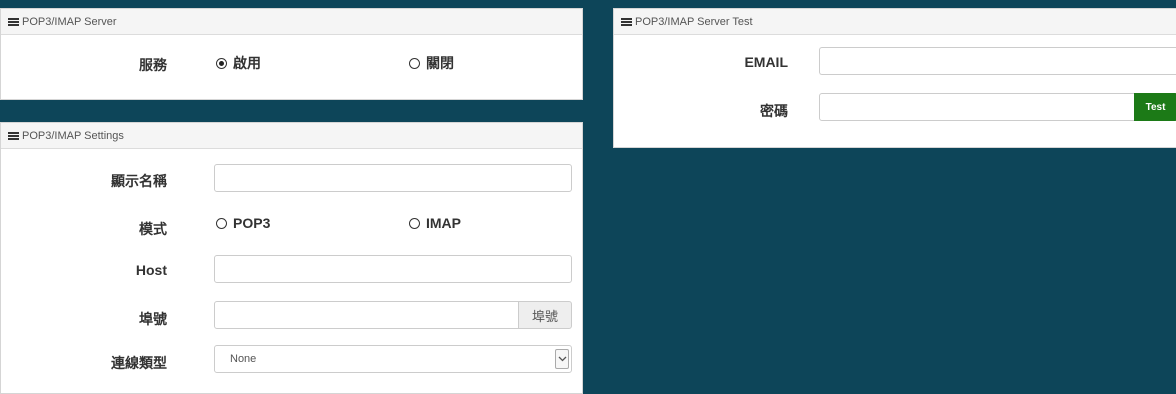 The width and height of the screenshot is (1176, 394). I want to click on service-disable-radio: 關閉, so click(431, 63).